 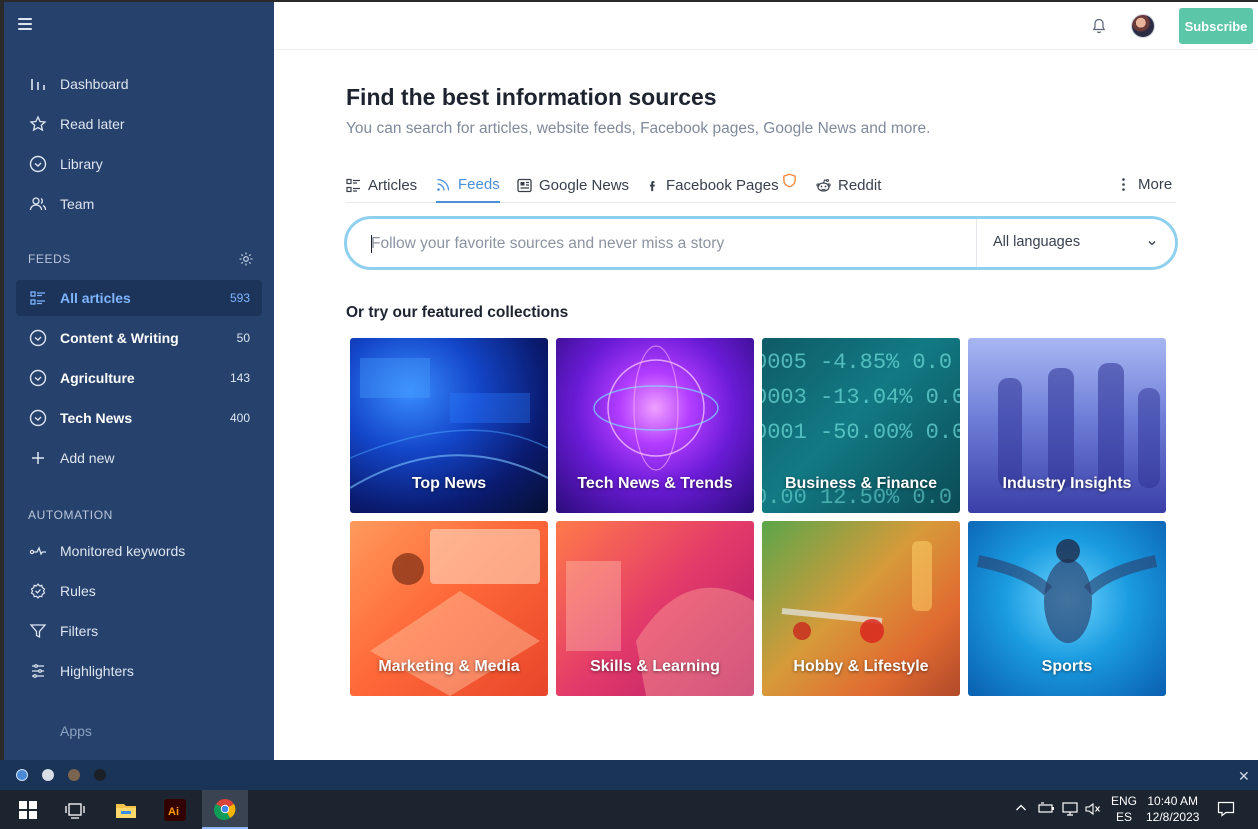 I want to click on collection-label: Sports, so click(x=1067, y=666).